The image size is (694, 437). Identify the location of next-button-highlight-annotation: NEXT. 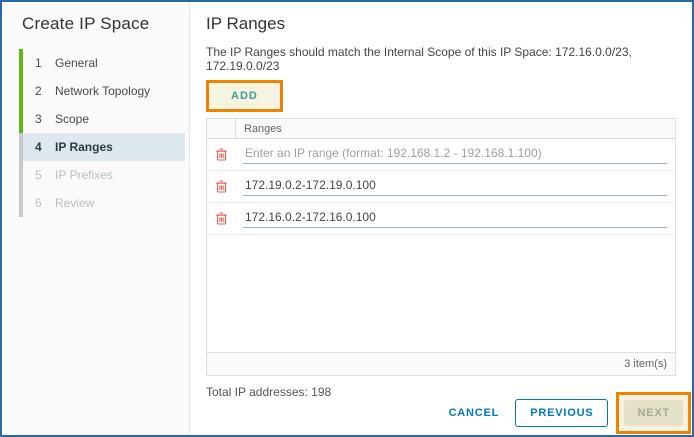
(653, 413).